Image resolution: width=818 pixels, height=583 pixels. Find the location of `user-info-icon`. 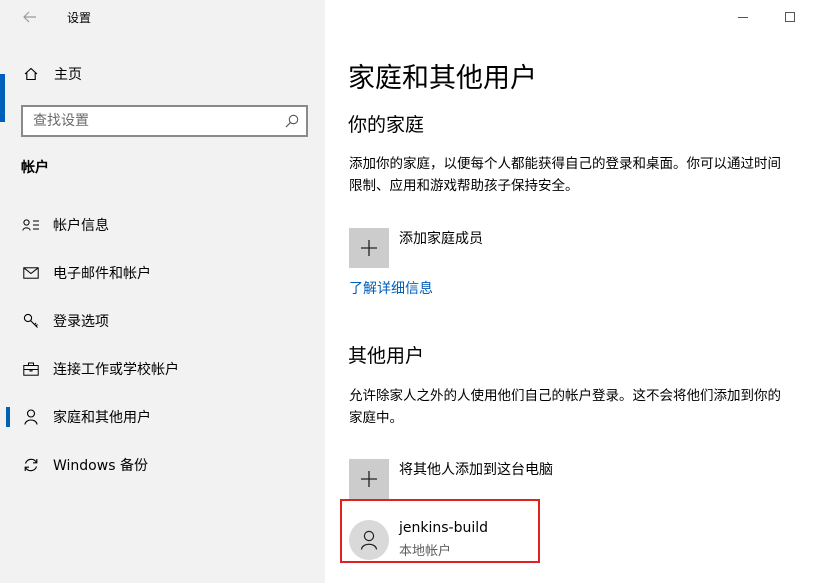

user-info-icon is located at coordinates (31, 225).